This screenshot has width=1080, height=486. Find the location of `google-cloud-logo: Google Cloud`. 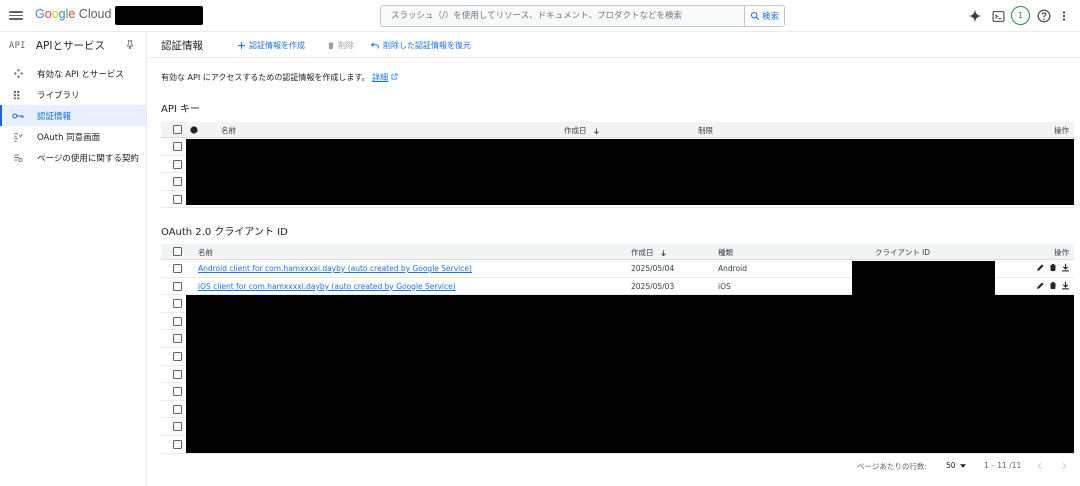

google-cloud-logo: Google Cloud is located at coordinates (73, 14).